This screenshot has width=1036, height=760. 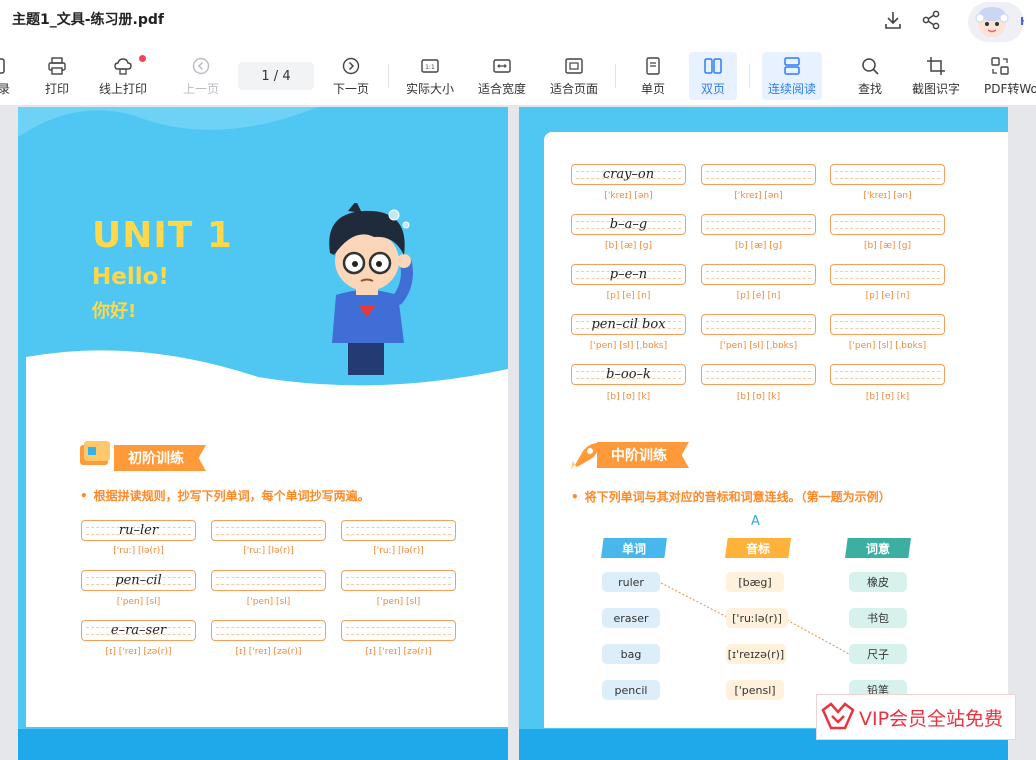 What do you see at coordinates (838, 716) in the screenshot?
I see `vip-crown-icon` at bounding box center [838, 716].